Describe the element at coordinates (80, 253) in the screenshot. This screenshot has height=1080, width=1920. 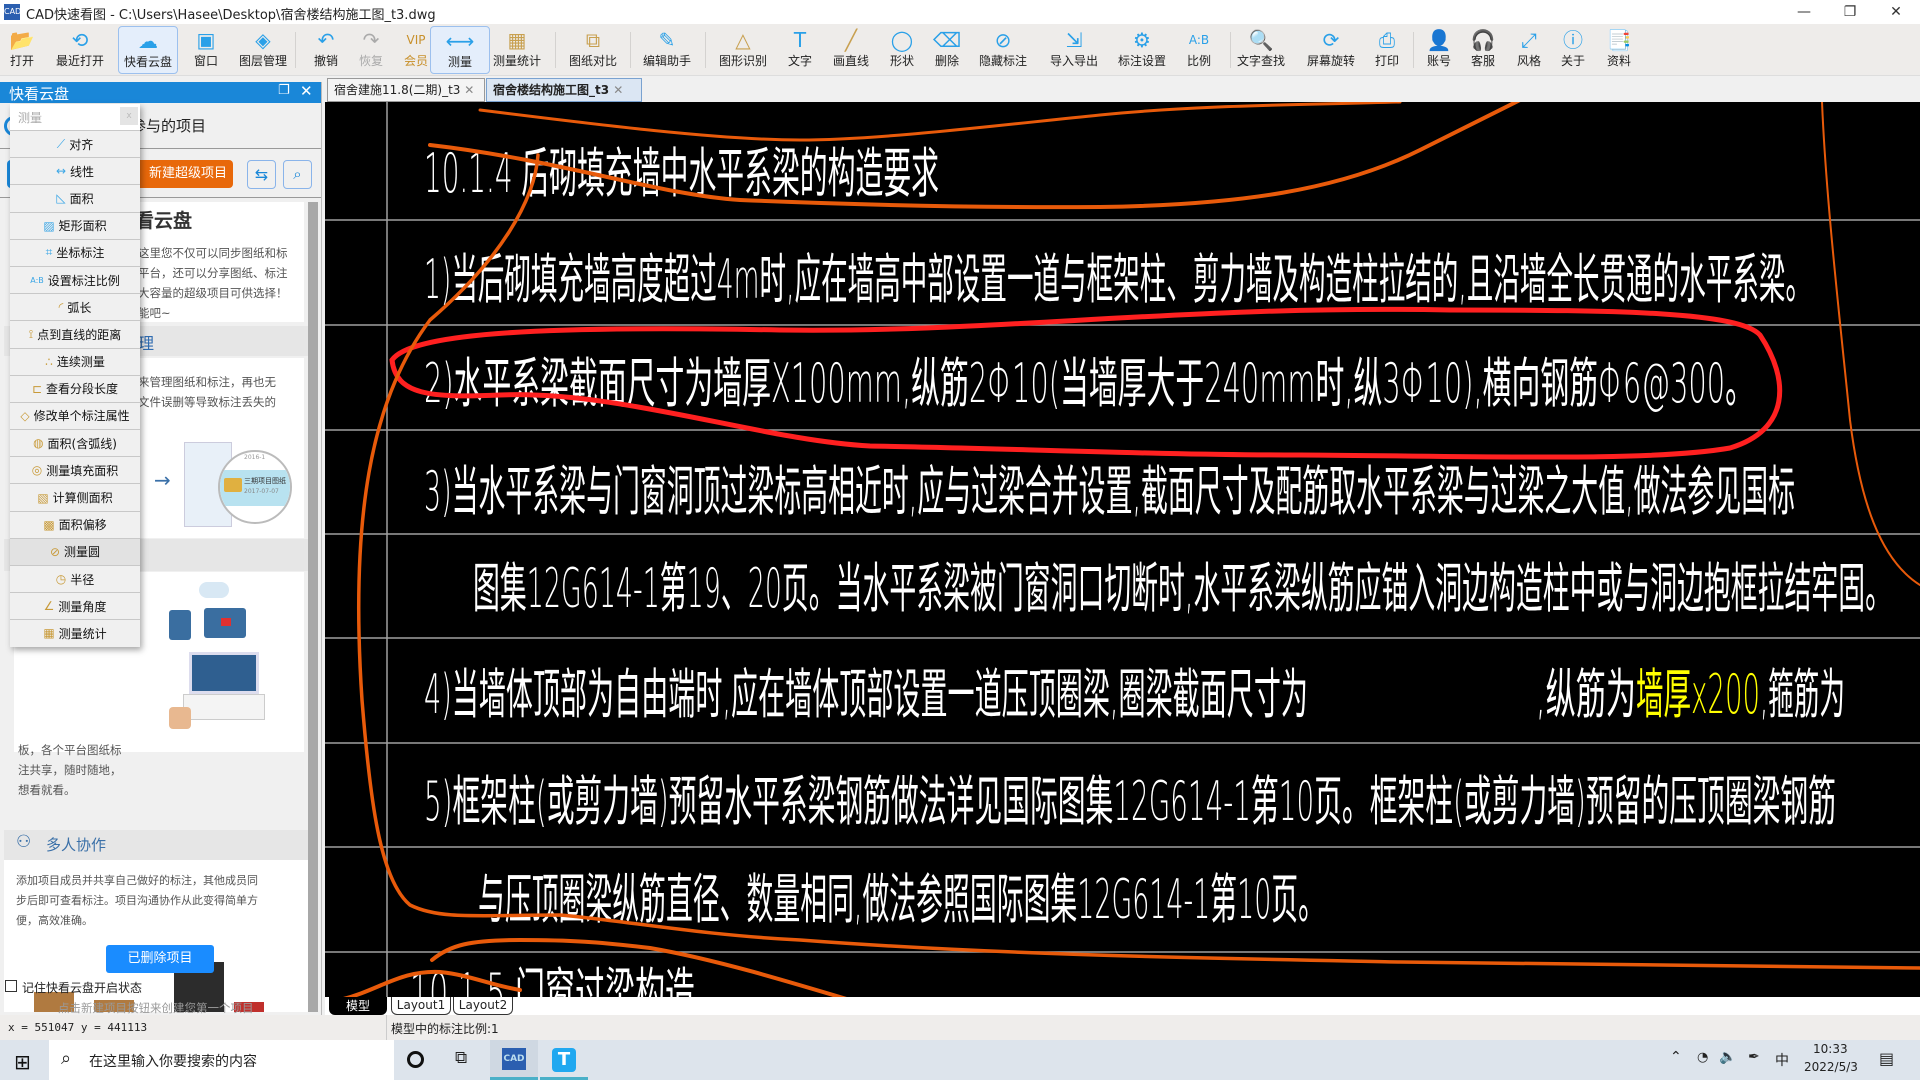
I see `measure-menu-item-label: 坐标标注` at that location.